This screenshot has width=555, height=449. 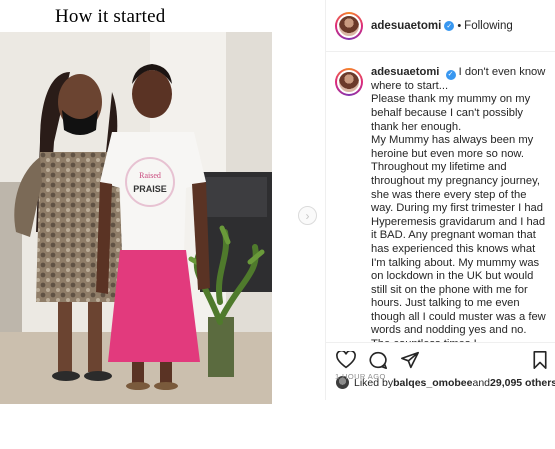 I want to click on following-button: Following, so click(x=488, y=26).